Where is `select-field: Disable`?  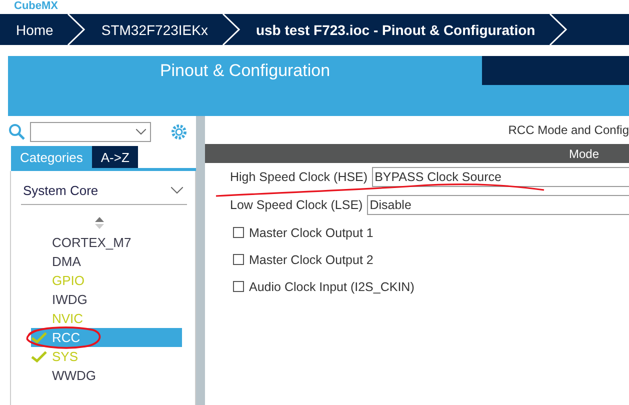
select-field: Disable is located at coordinates (497, 205).